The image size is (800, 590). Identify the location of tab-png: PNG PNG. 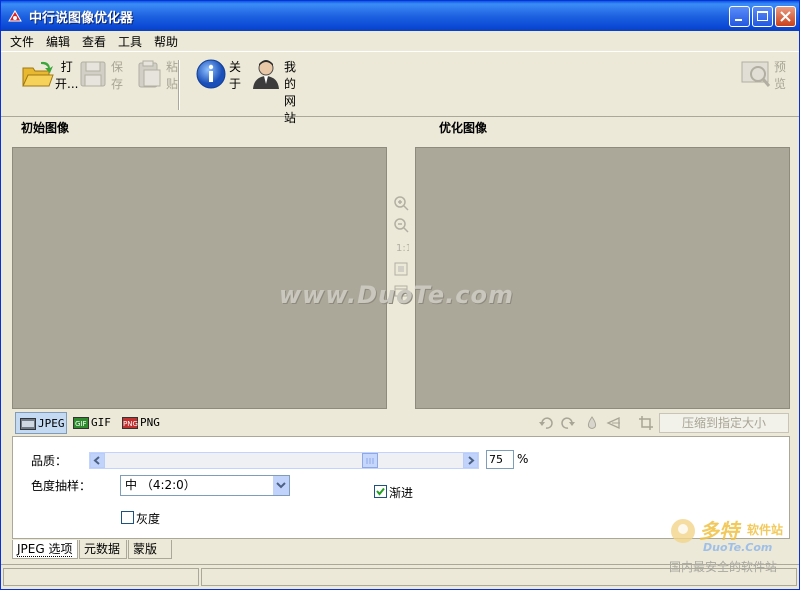
(143, 423).